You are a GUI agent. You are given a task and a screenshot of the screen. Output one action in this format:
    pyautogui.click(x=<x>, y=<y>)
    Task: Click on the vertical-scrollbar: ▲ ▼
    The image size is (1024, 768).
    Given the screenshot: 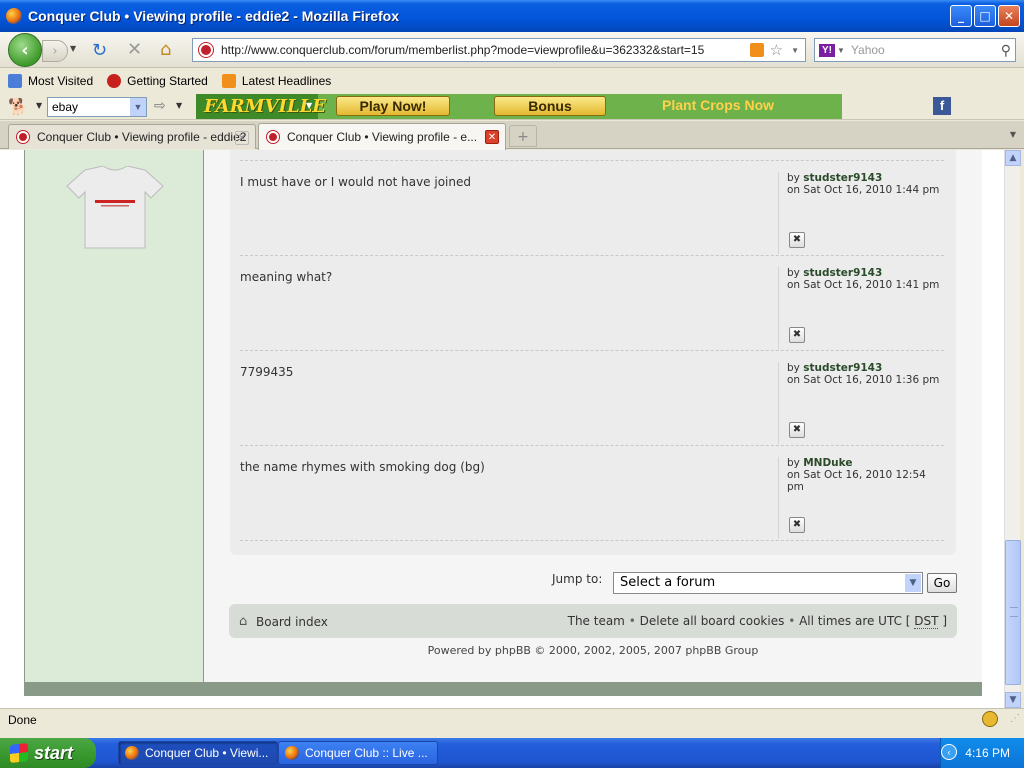 What is the action you would take?
    pyautogui.click(x=1012, y=429)
    